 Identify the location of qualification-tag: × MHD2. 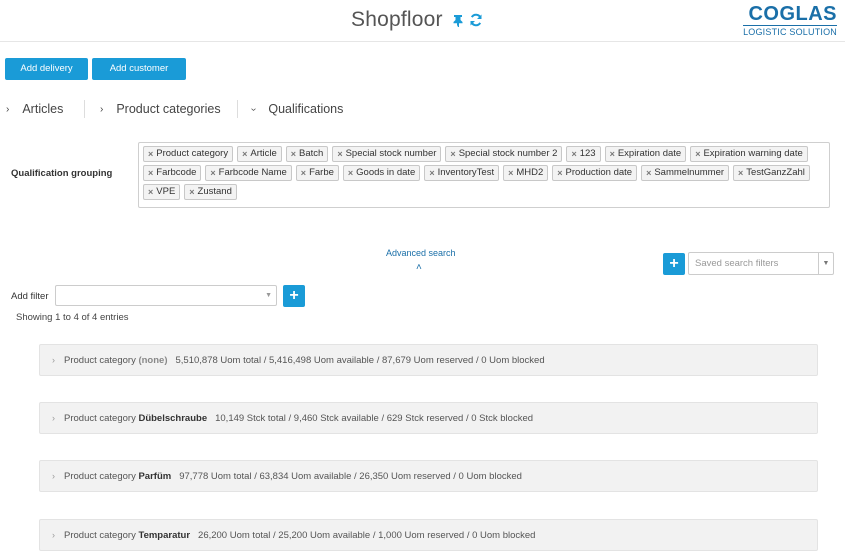
(526, 173).